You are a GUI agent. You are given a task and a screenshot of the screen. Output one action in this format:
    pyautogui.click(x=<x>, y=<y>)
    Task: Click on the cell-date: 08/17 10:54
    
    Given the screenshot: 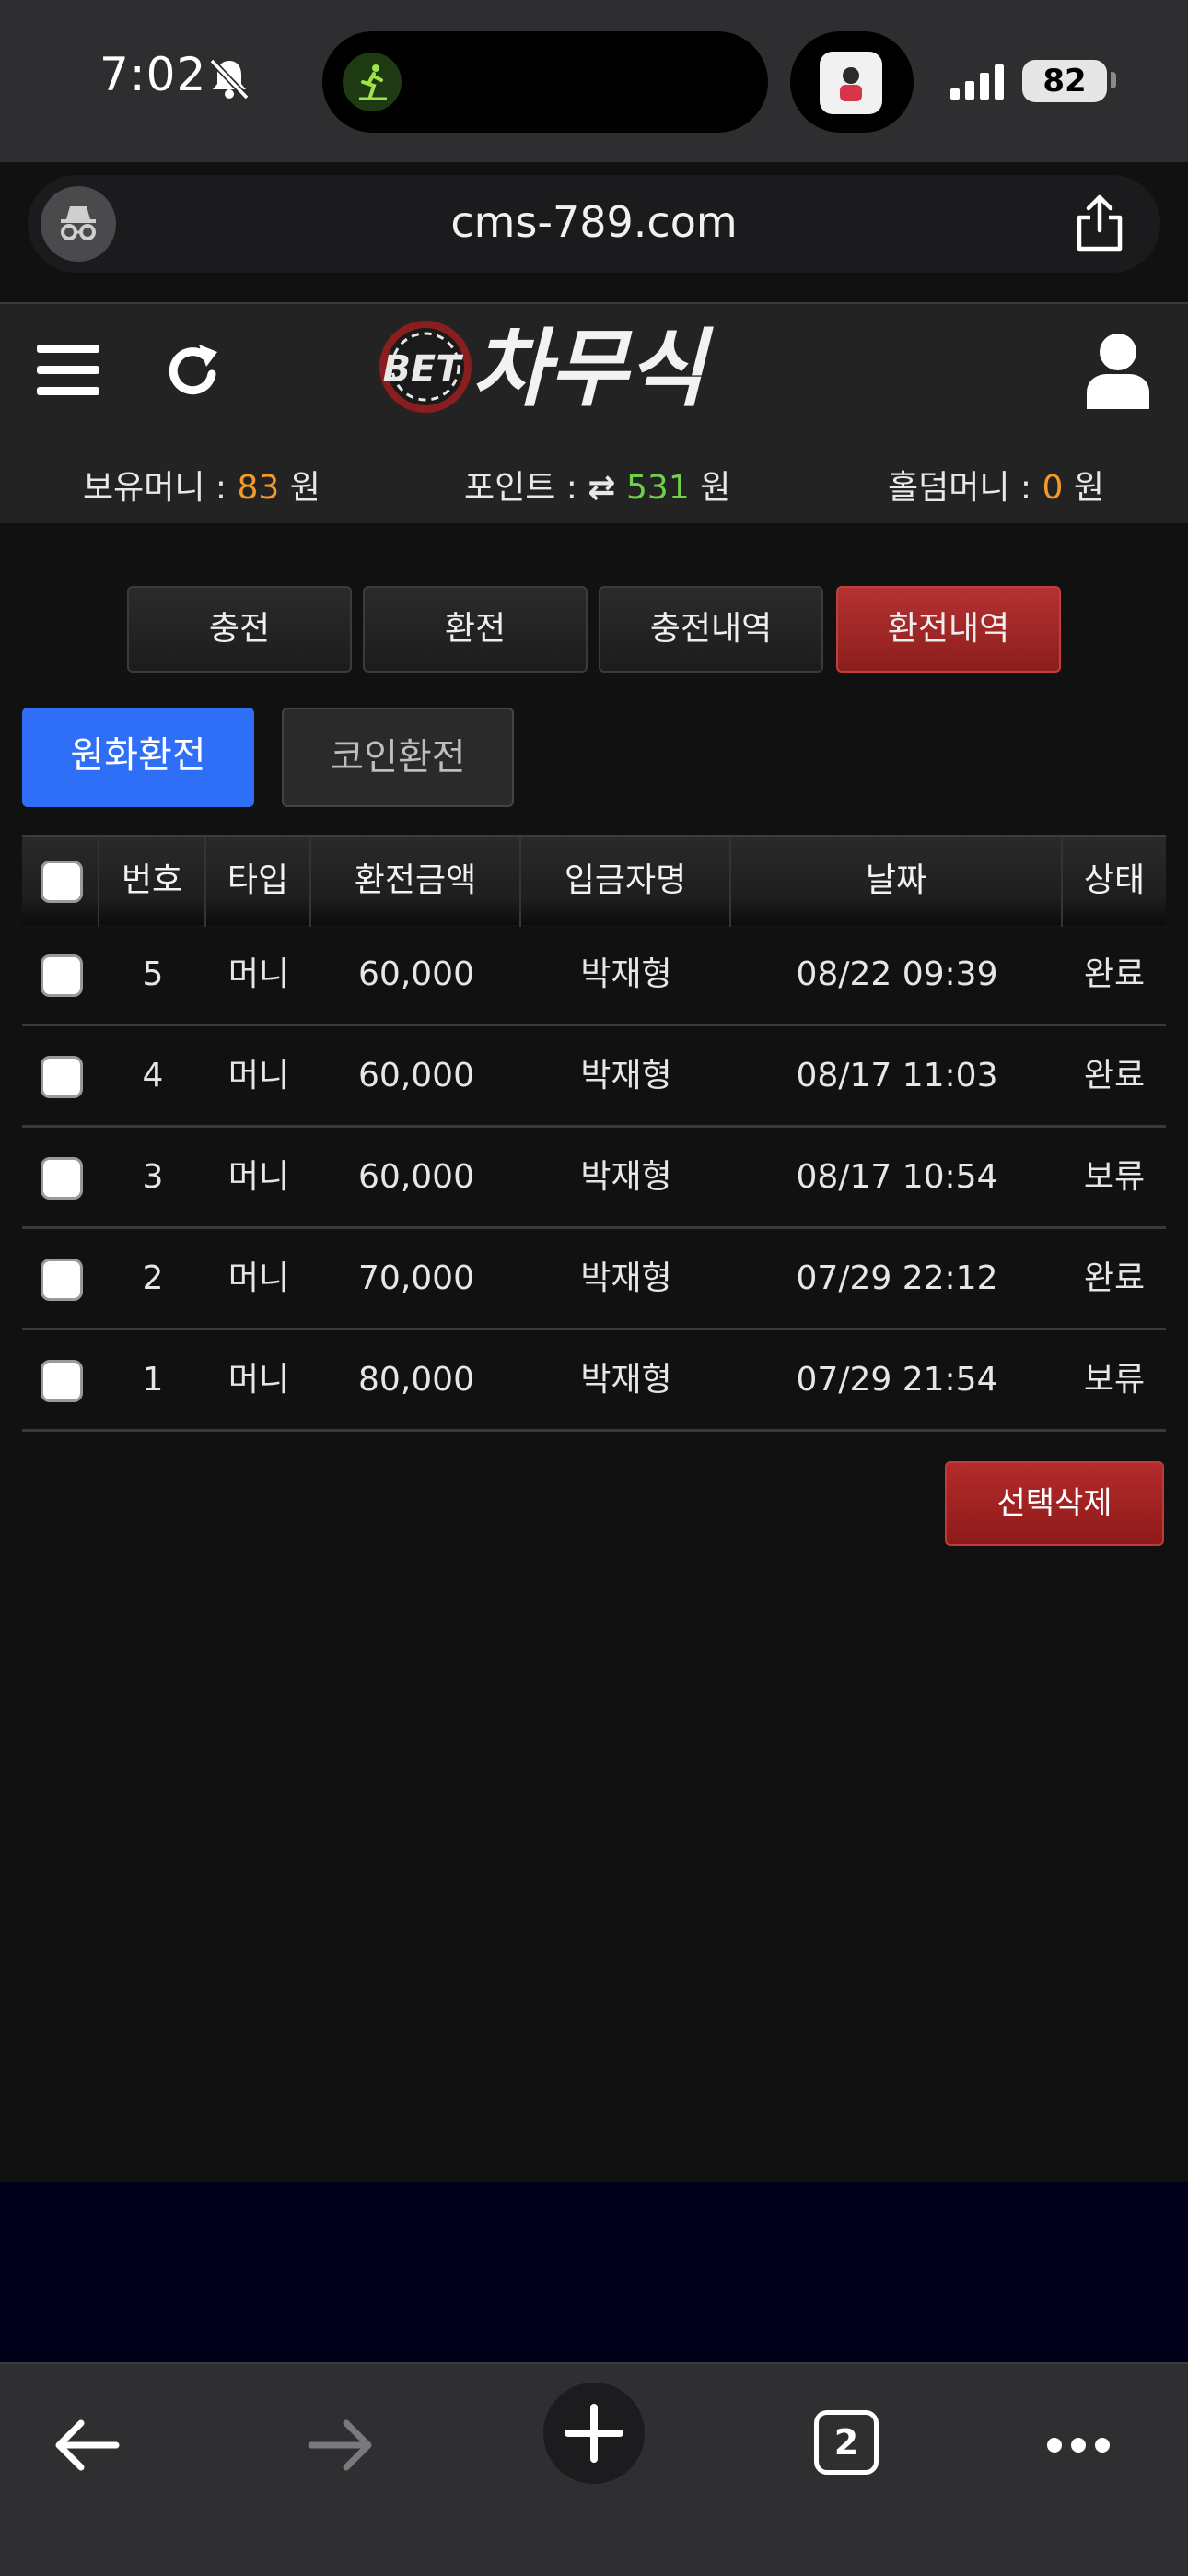 What is the action you would take?
    pyautogui.click(x=897, y=1177)
    